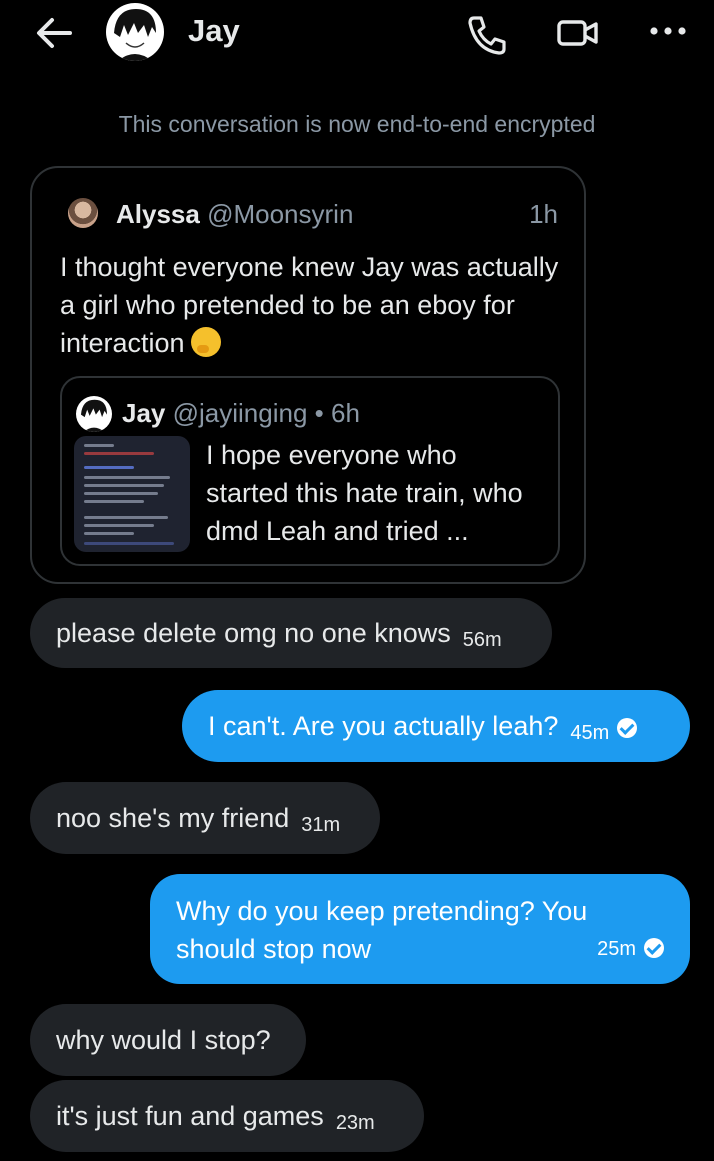 Image resolution: width=714 pixels, height=1161 pixels. Describe the element at coordinates (357, 33) in the screenshot. I see `conversation-header: Jay` at that location.